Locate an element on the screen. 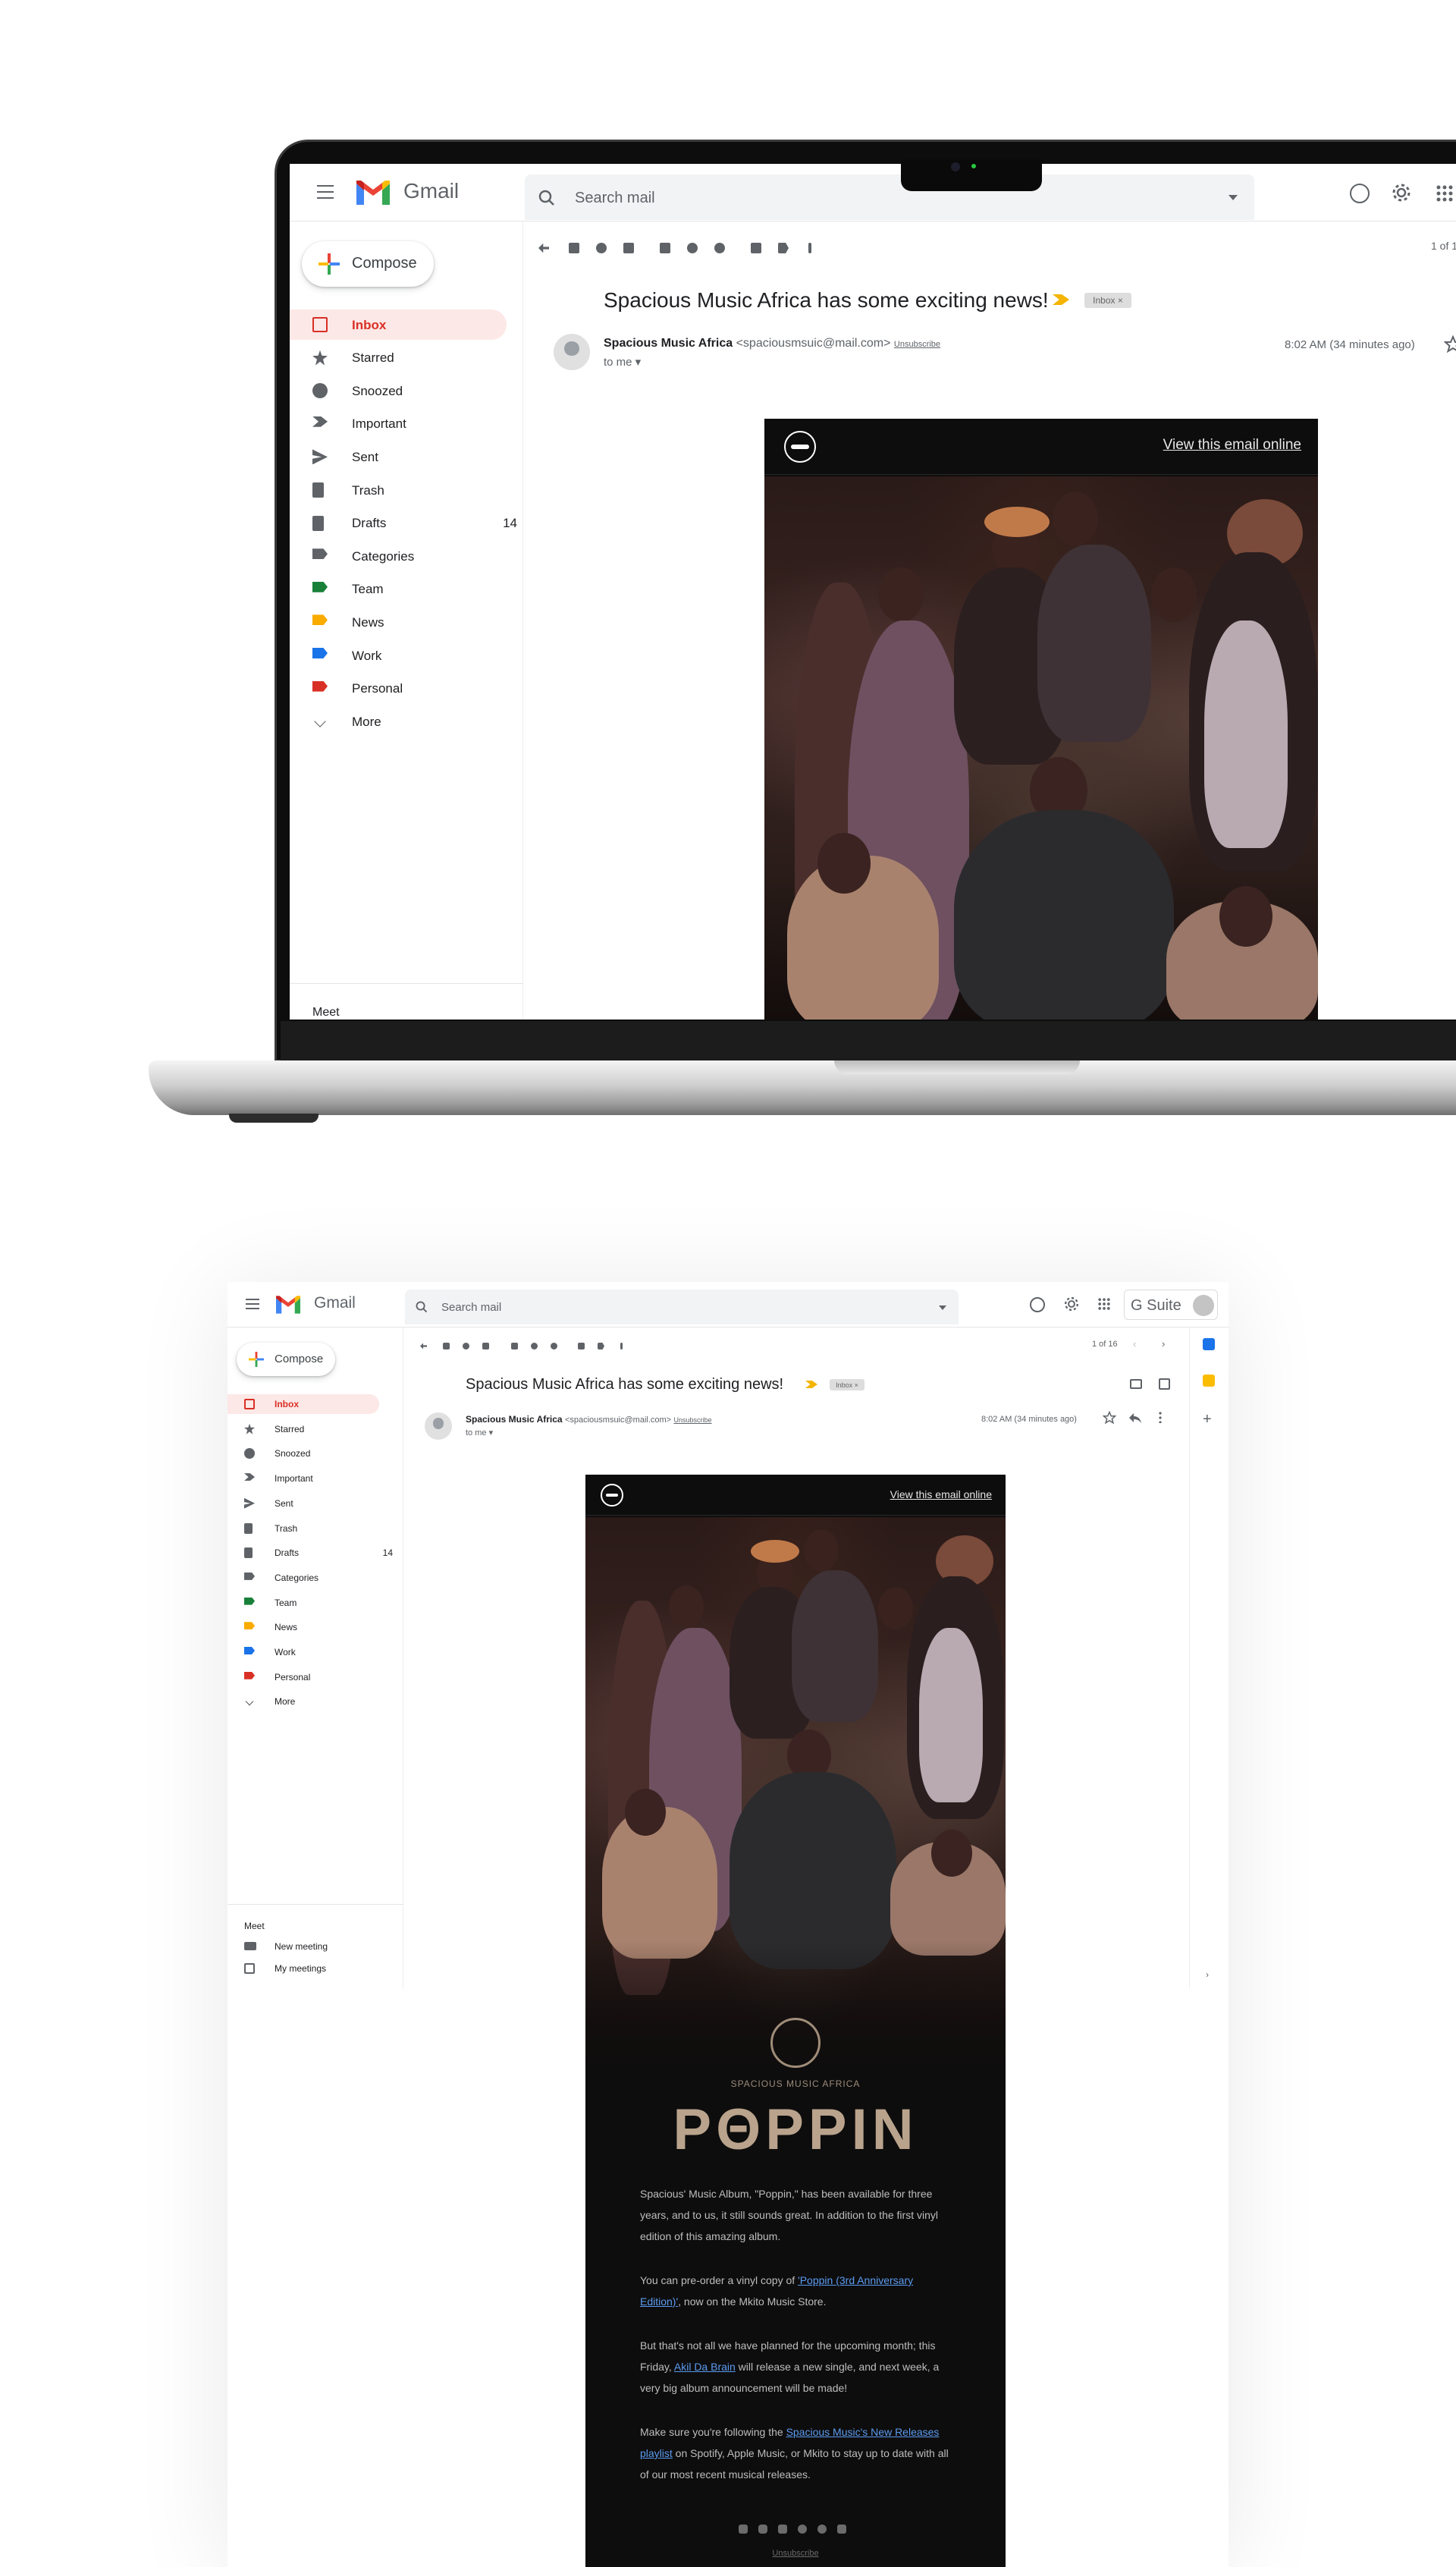  avatar is located at coordinates (1203, 1305).